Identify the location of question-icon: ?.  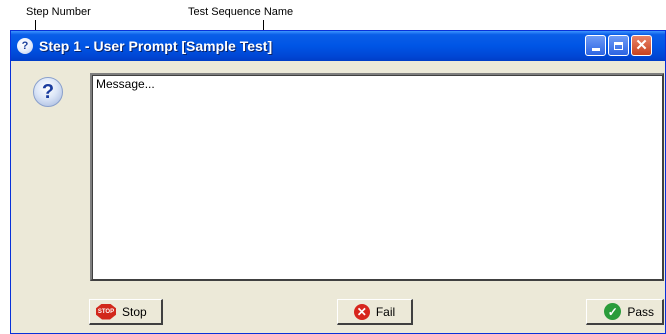
(48, 92).